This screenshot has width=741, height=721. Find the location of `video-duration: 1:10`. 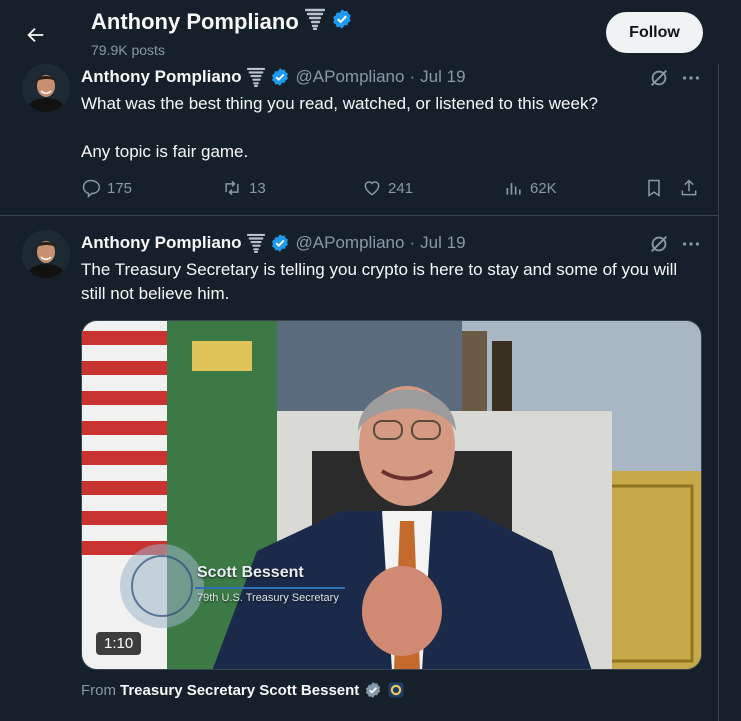

video-duration: 1:10 is located at coordinates (119, 643).